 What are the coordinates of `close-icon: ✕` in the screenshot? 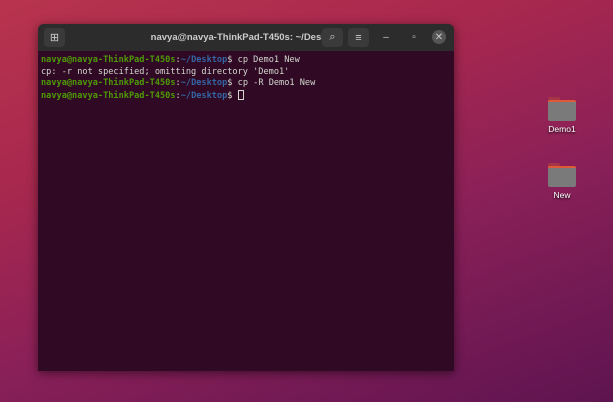 It's located at (439, 37).